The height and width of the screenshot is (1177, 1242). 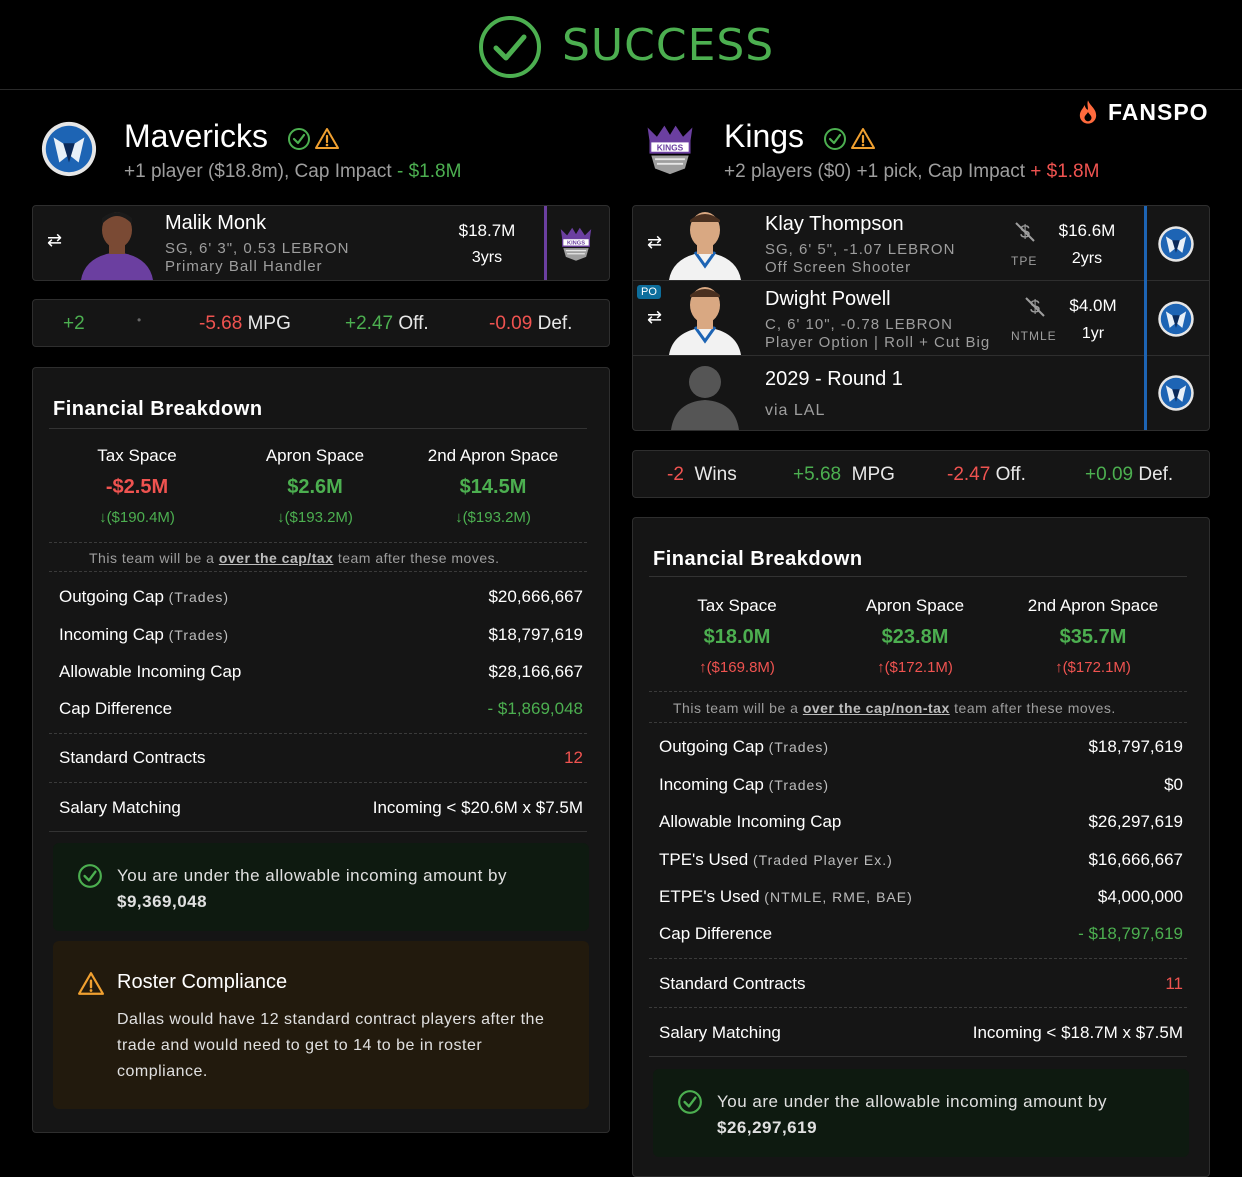 What do you see at coordinates (1059, 667) in the screenshot?
I see `arrow-up-icon: ↑` at bounding box center [1059, 667].